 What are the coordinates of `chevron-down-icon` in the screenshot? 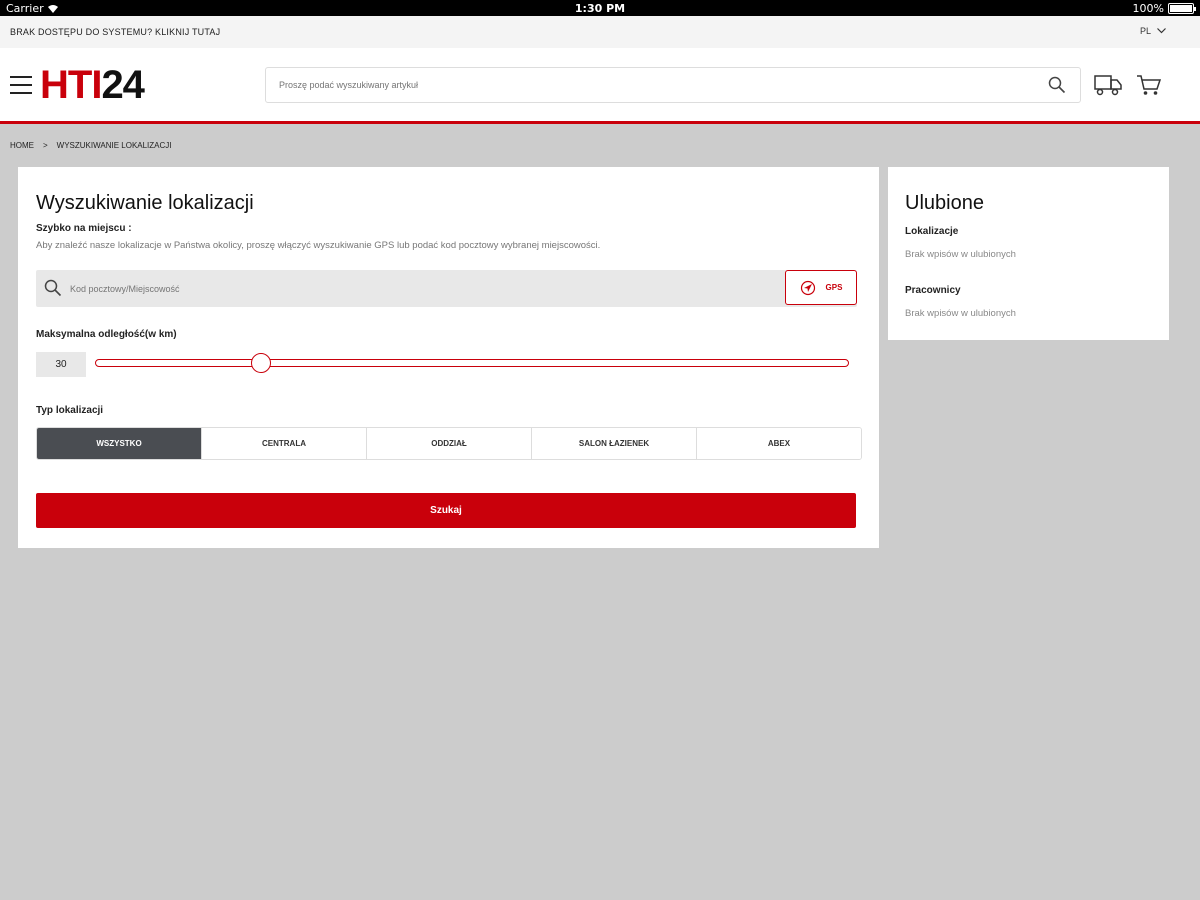 It's located at (1161, 31).